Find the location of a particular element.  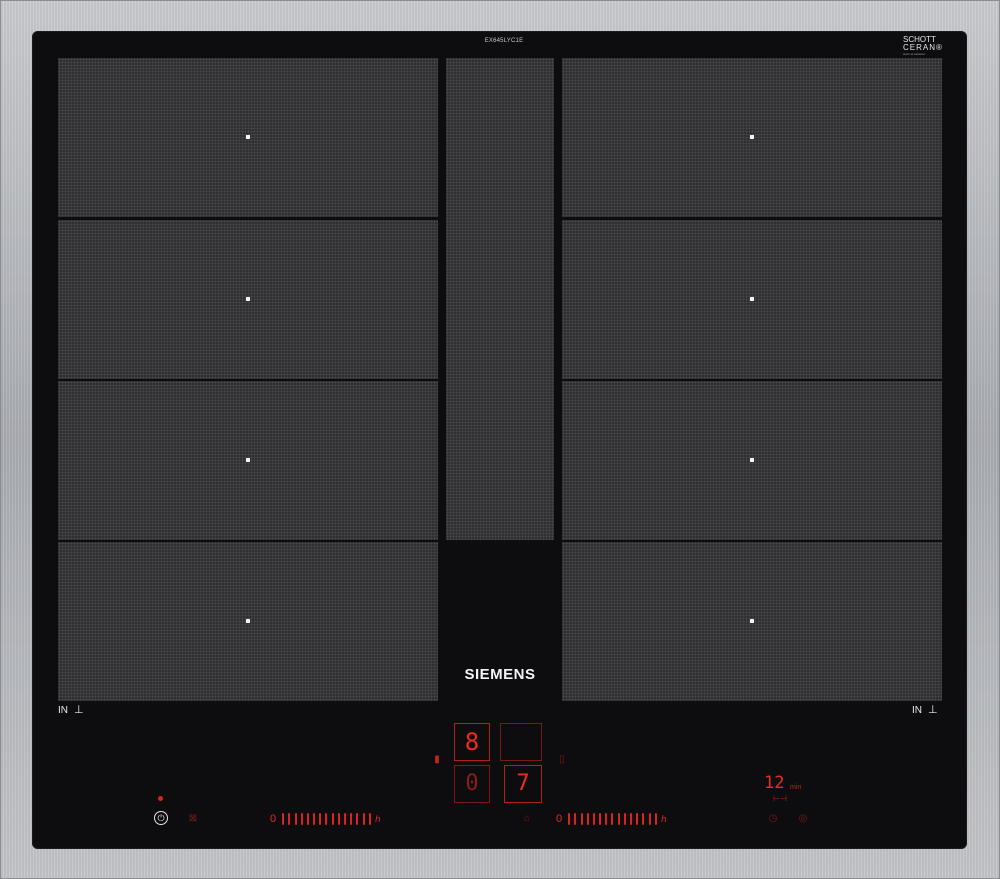

schott-ceran-logo: SCHOTT CERAN® ᴍᴀᴅᴇ ɪɴ ɢᴇʀᴍᴀɴʏ is located at coordinates (927, 48).